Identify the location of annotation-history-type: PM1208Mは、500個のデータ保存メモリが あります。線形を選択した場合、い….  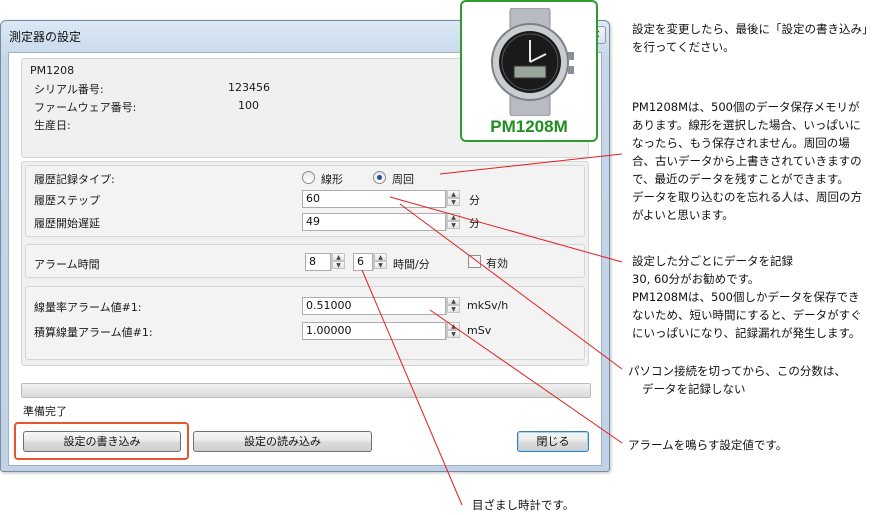
(747, 161).